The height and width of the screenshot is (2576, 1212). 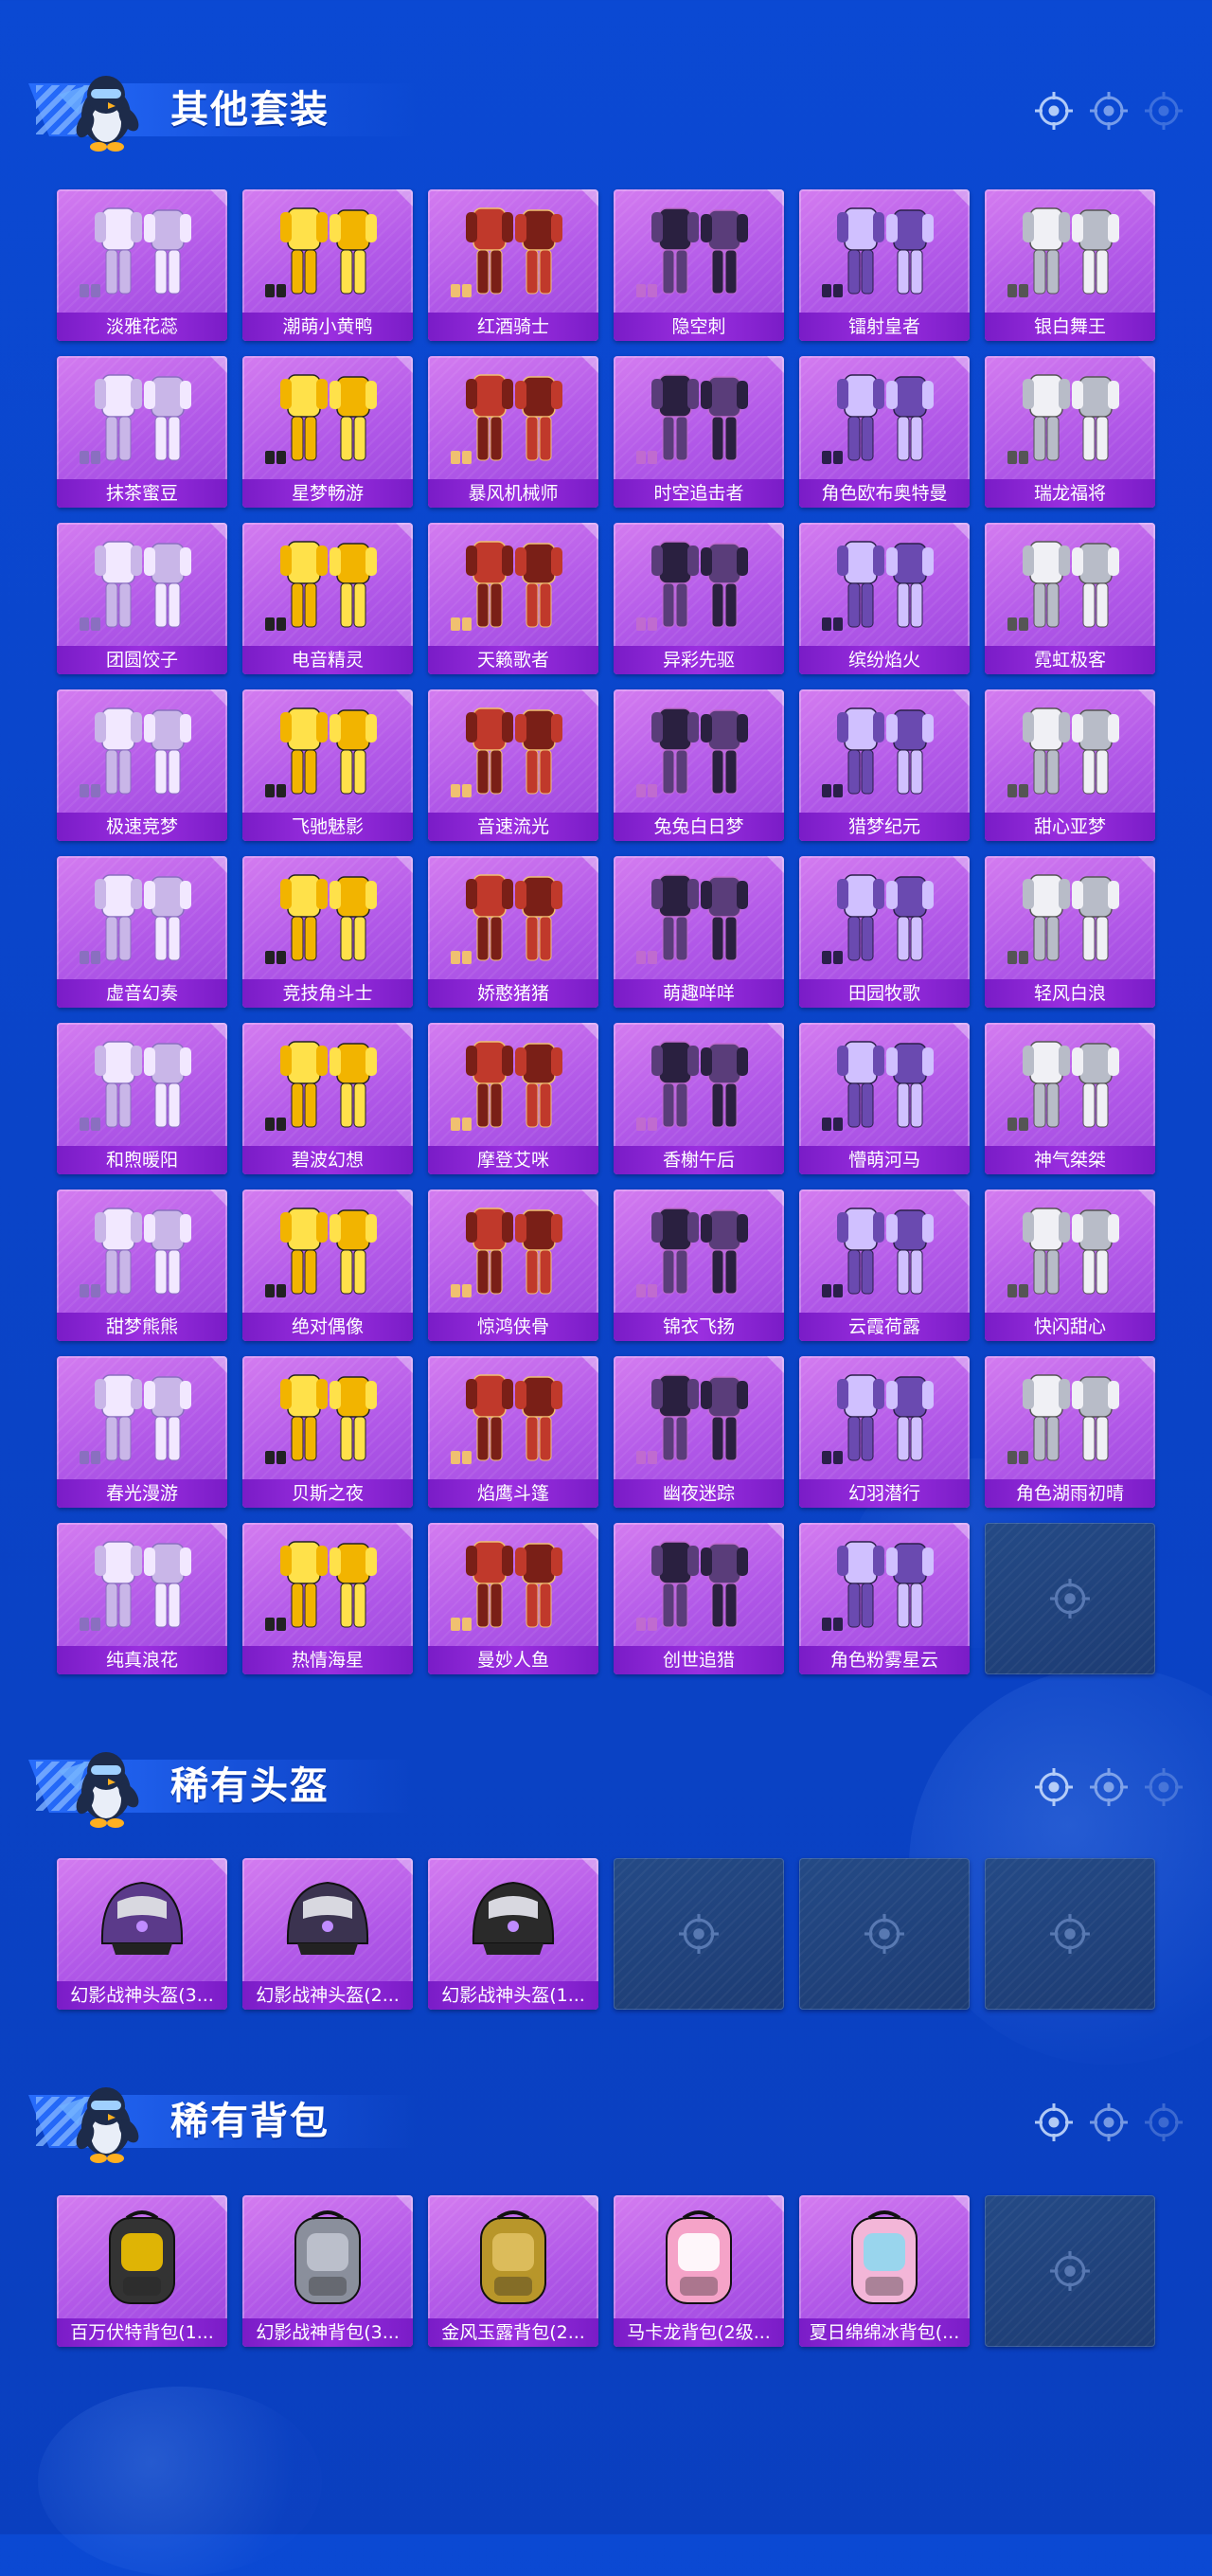 I want to click on item-card: 猎梦纪元, so click(x=884, y=765).